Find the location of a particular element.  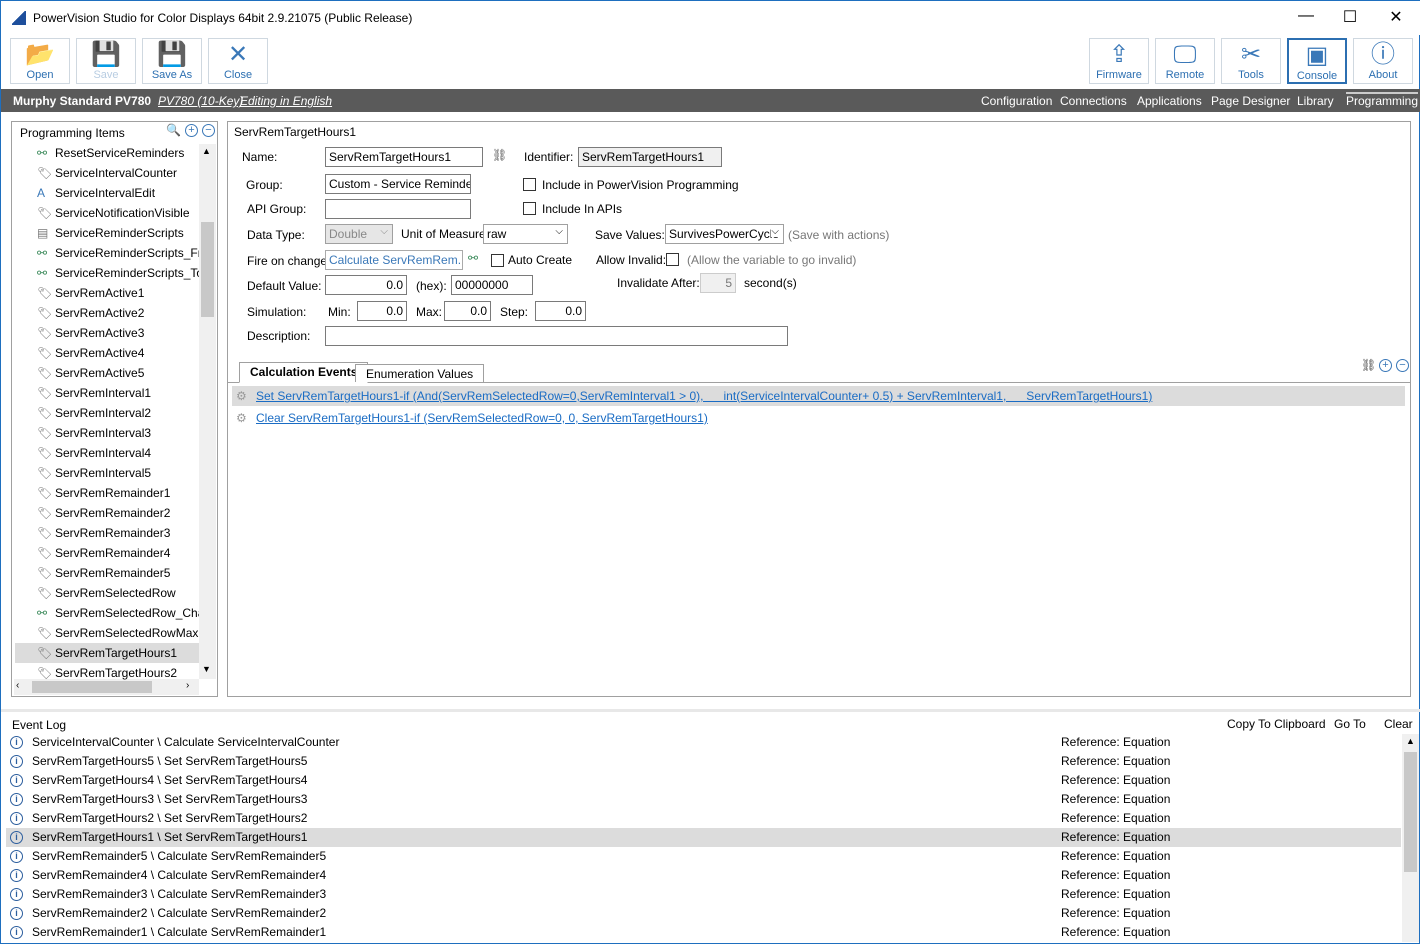

step-input: 0.0 is located at coordinates (560, 311).